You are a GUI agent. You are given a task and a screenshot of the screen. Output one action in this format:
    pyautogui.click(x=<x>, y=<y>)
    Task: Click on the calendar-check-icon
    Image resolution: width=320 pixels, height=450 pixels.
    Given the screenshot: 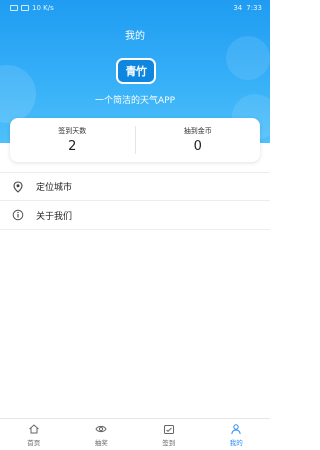 What is the action you would take?
    pyautogui.click(x=169, y=429)
    